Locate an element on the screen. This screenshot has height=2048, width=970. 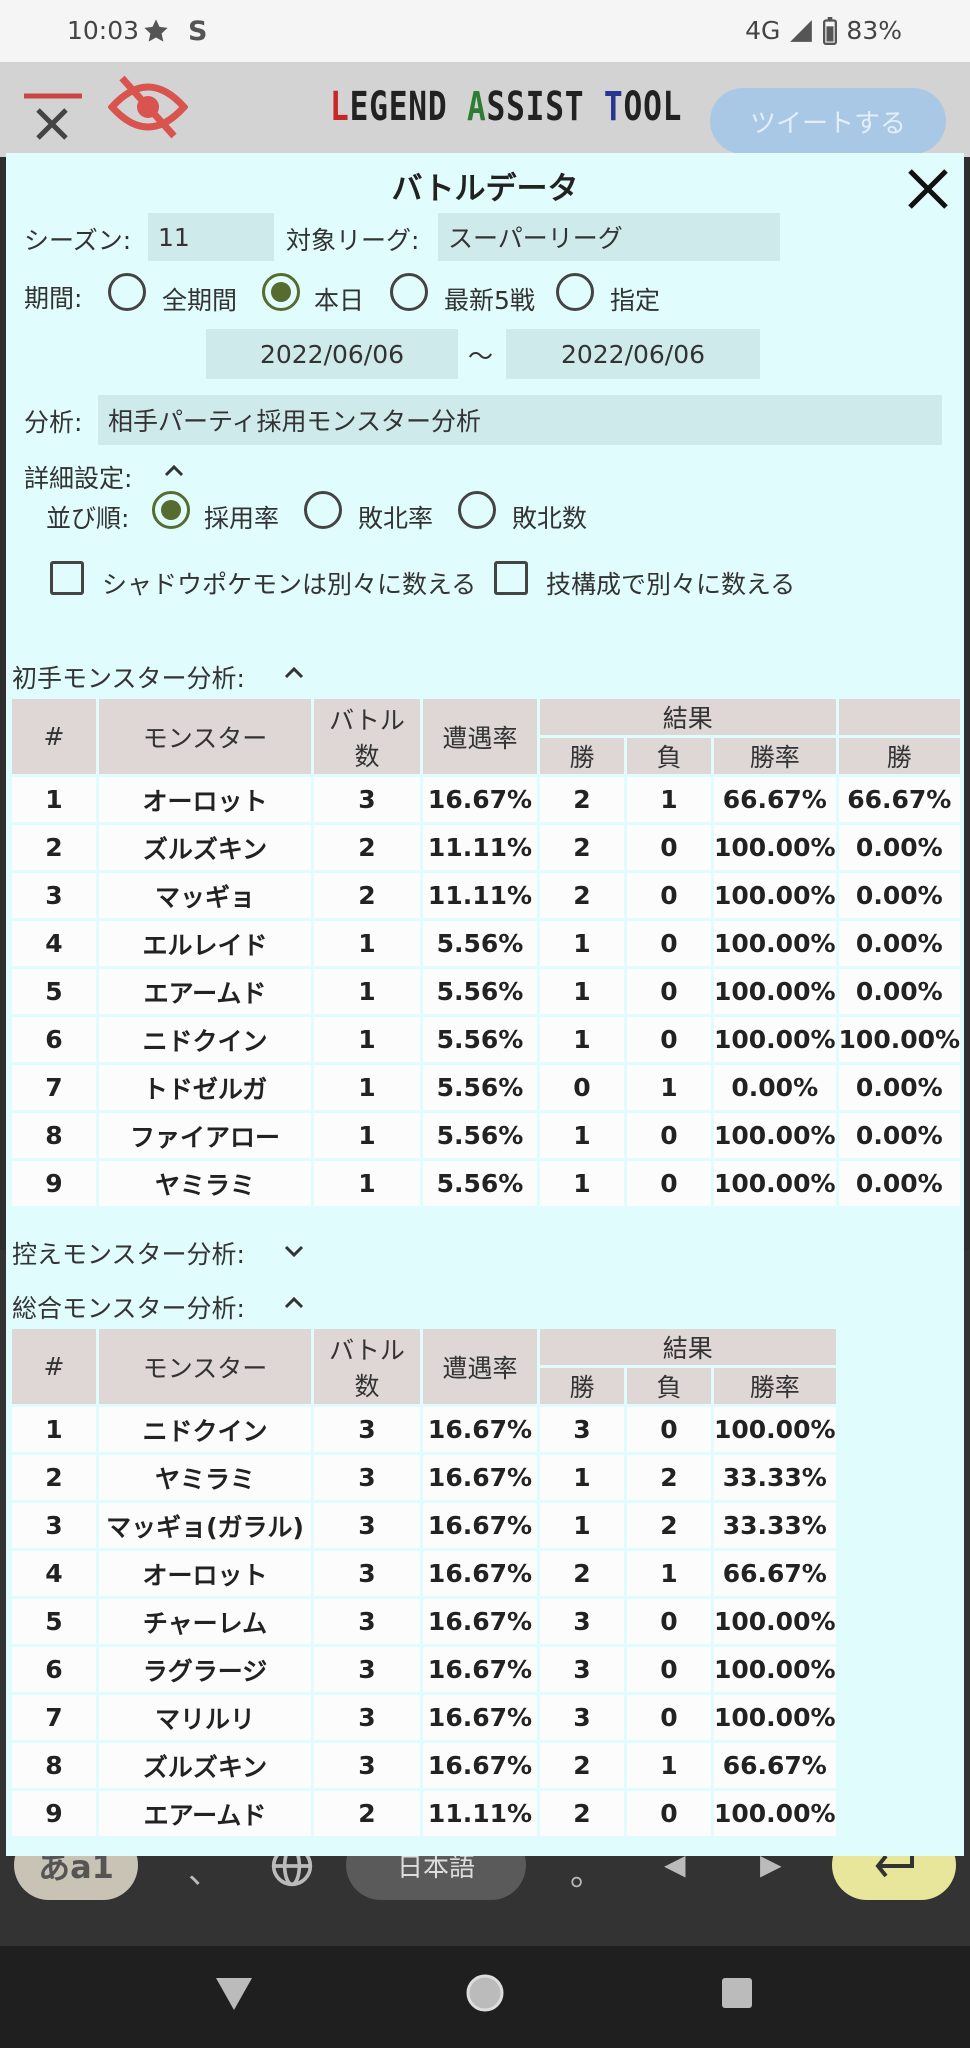
col-extra-blank is located at coordinates (899, 717).